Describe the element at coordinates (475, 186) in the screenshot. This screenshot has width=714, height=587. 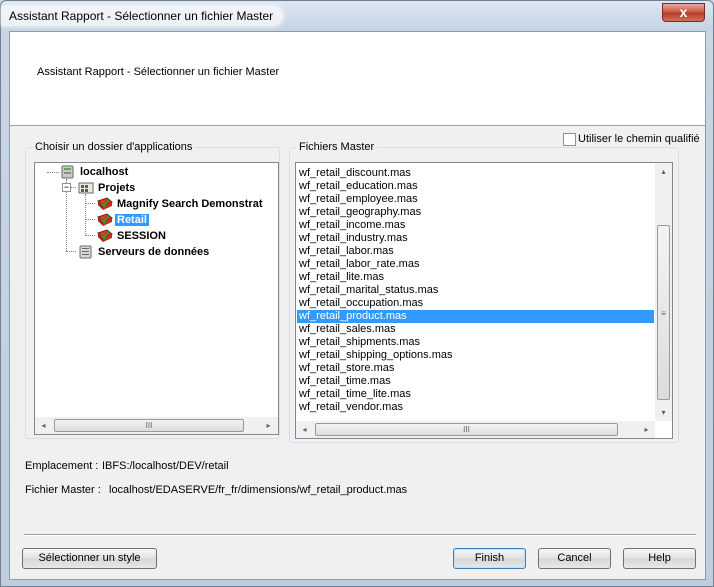
I see `list-item: wf_retail_education.mas` at that location.